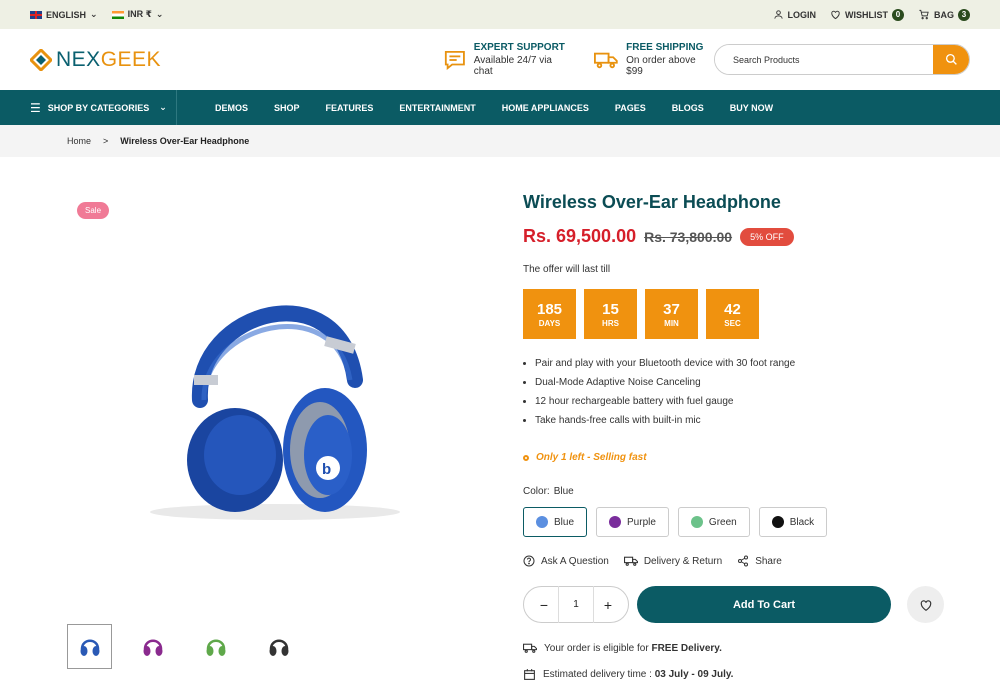  I want to click on delivery-return-link: Delivery & Return, so click(672, 561).